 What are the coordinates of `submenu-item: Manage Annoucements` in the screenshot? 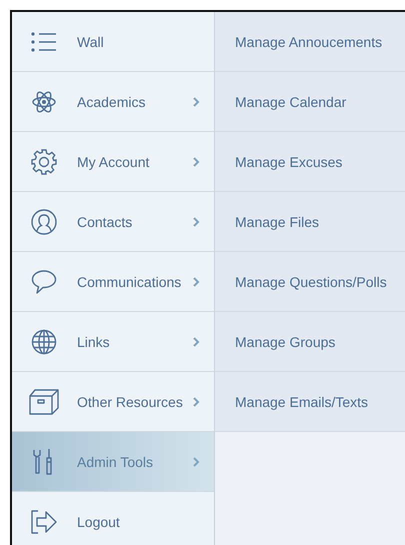 It's located at (310, 42).